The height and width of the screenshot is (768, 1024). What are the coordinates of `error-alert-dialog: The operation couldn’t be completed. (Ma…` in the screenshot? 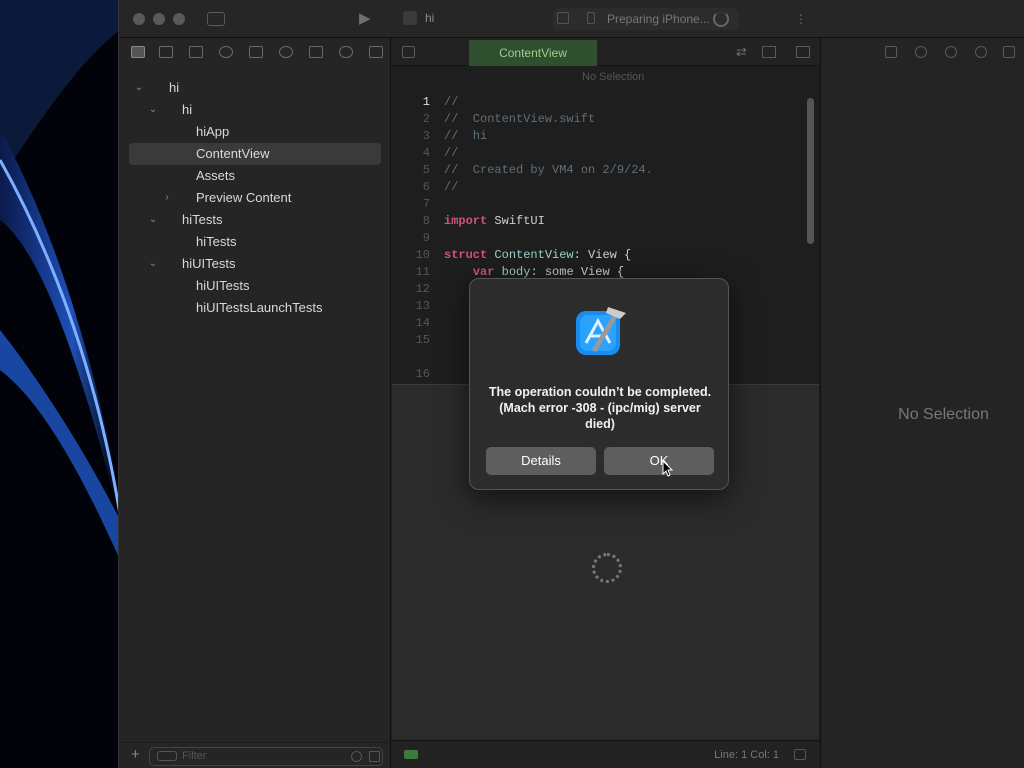 It's located at (599, 384).